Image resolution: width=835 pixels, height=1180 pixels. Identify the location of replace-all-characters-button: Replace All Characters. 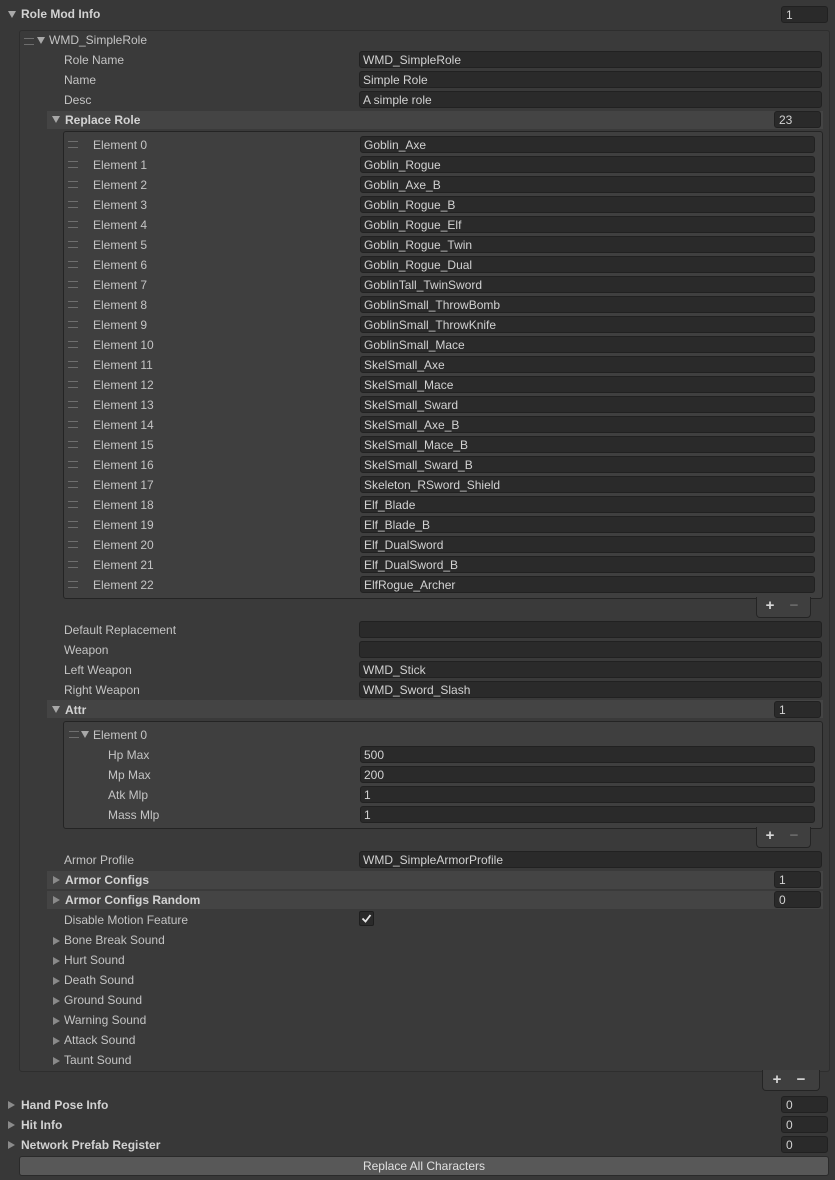
(424, 1166).